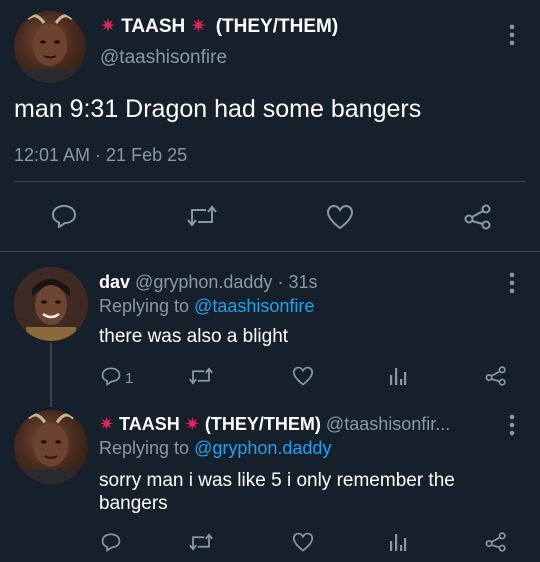 This screenshot has width=540, height=562. What do you see at coordinates (254, 306) in the screenshot?
I see `replying-to-link: @taashisonfire` at bounding box center [254, 306].